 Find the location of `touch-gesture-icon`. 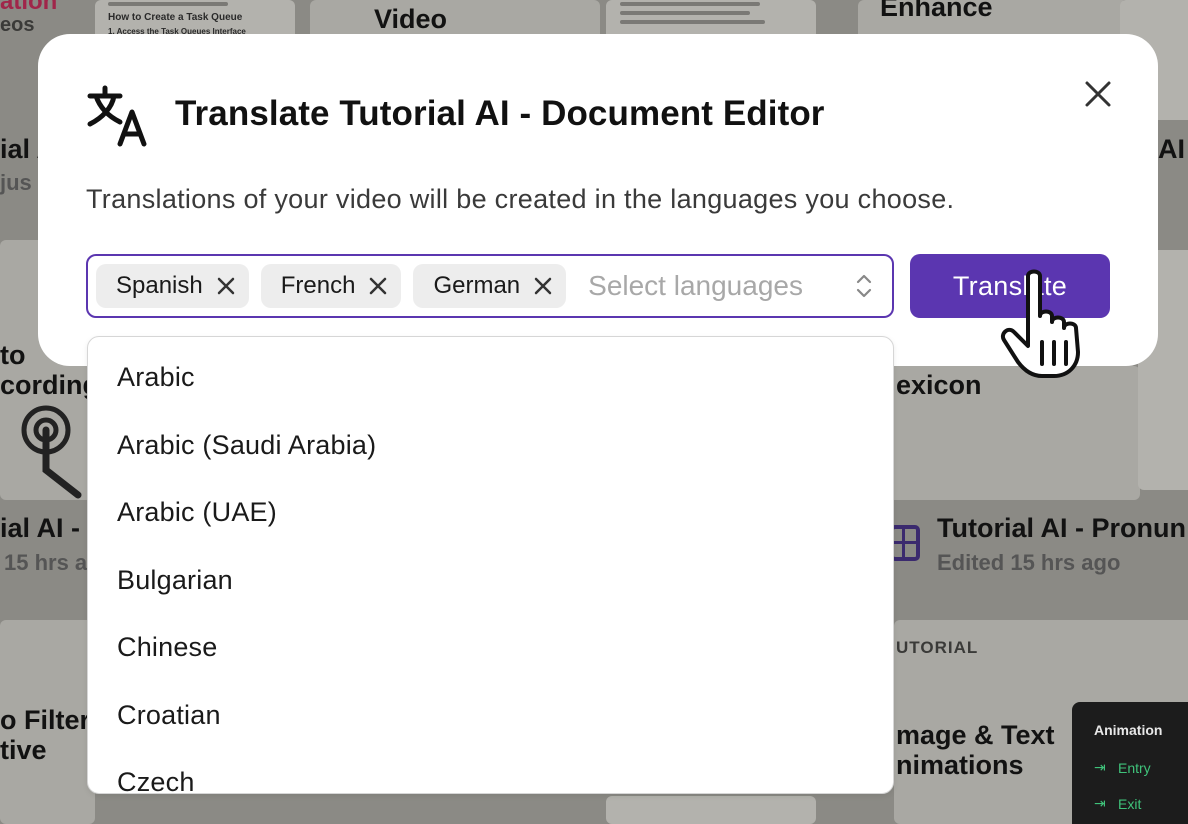

touch-gesture-icon is located at coordinates (51, 452).